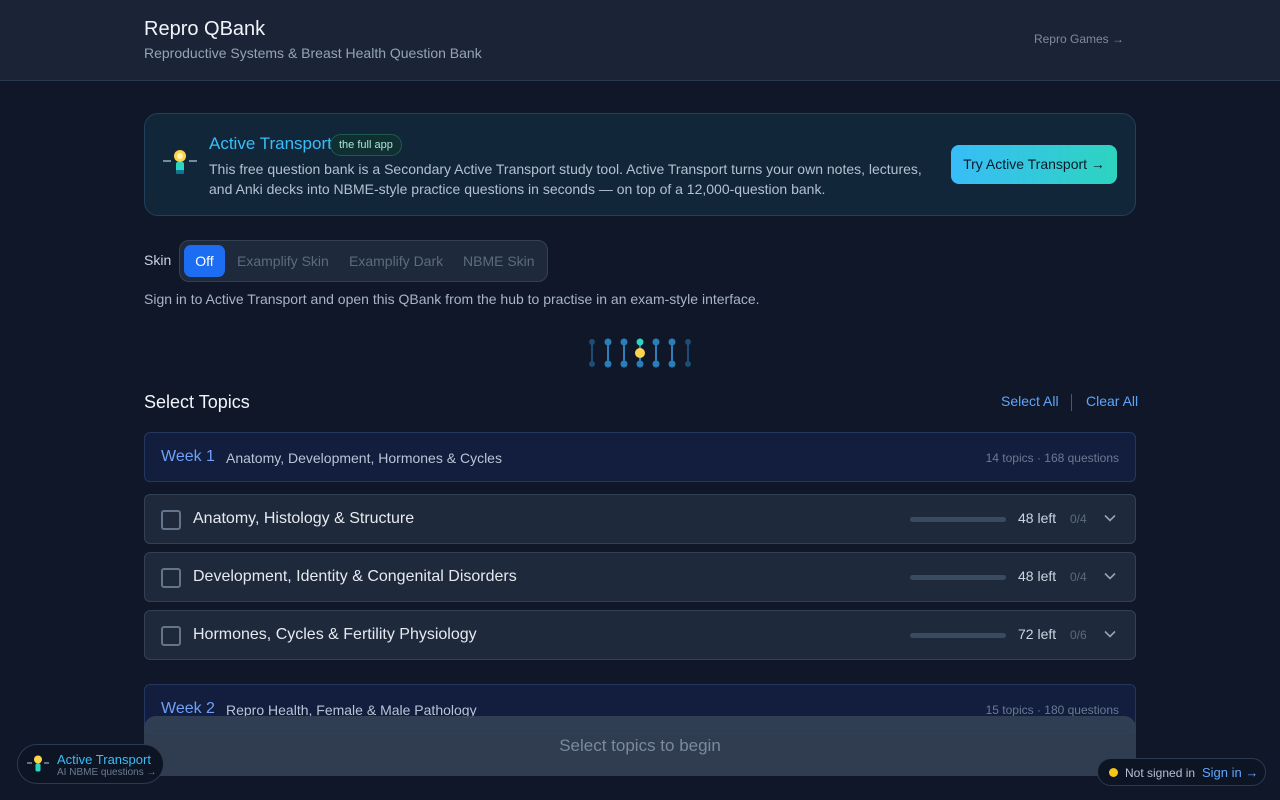  Describe the element at coordinates (104, 759) in the screenshot. I see `badge-title: Active Transport` at that location.